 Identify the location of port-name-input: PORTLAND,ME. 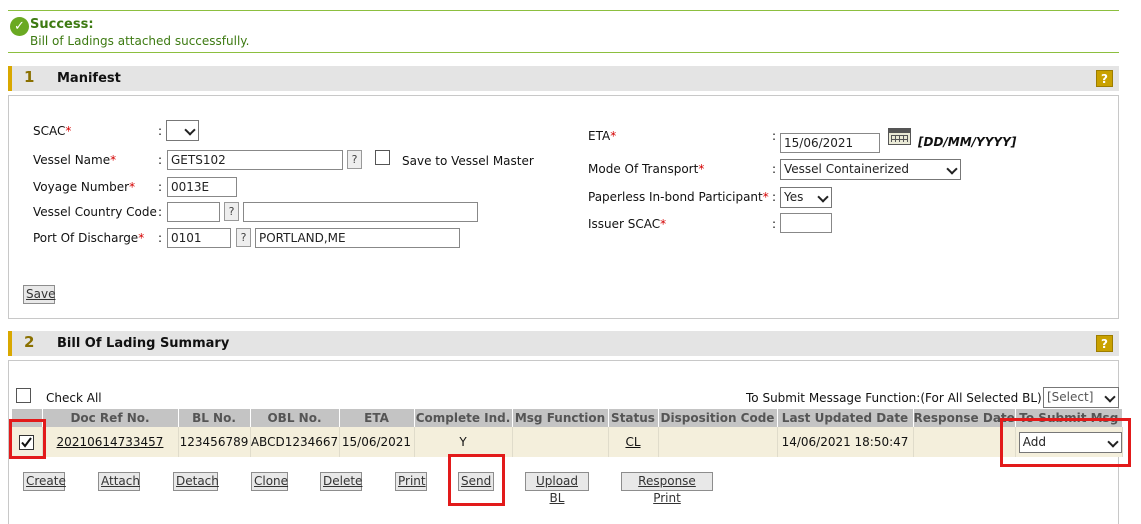
(357, 238).